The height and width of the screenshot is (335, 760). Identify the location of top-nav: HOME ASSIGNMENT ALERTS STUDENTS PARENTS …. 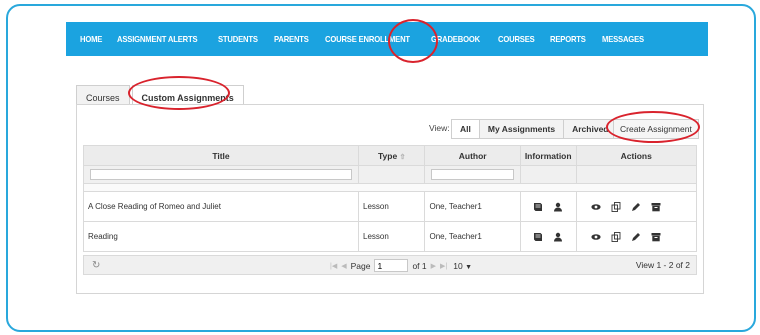
(387, 39).